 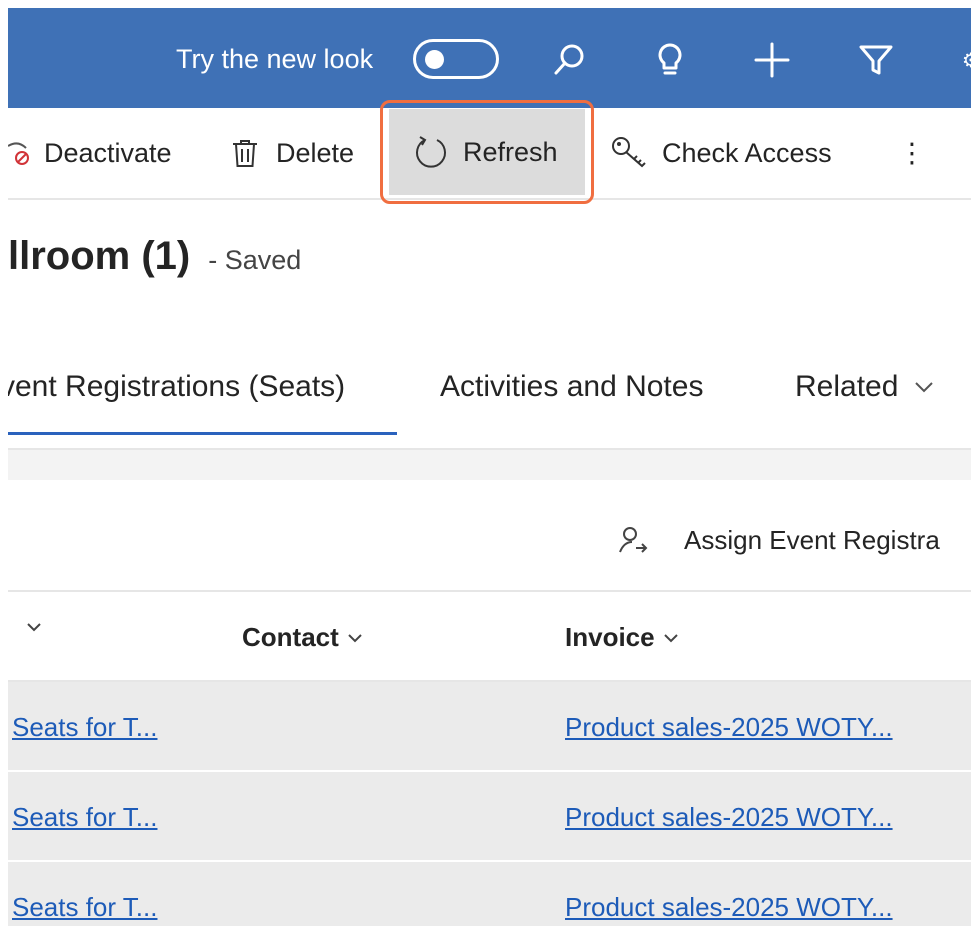 What do you see at coordinates (20, 153) in the screenshot?
I see `deactivate-icon` at bounding box center [20, 153].